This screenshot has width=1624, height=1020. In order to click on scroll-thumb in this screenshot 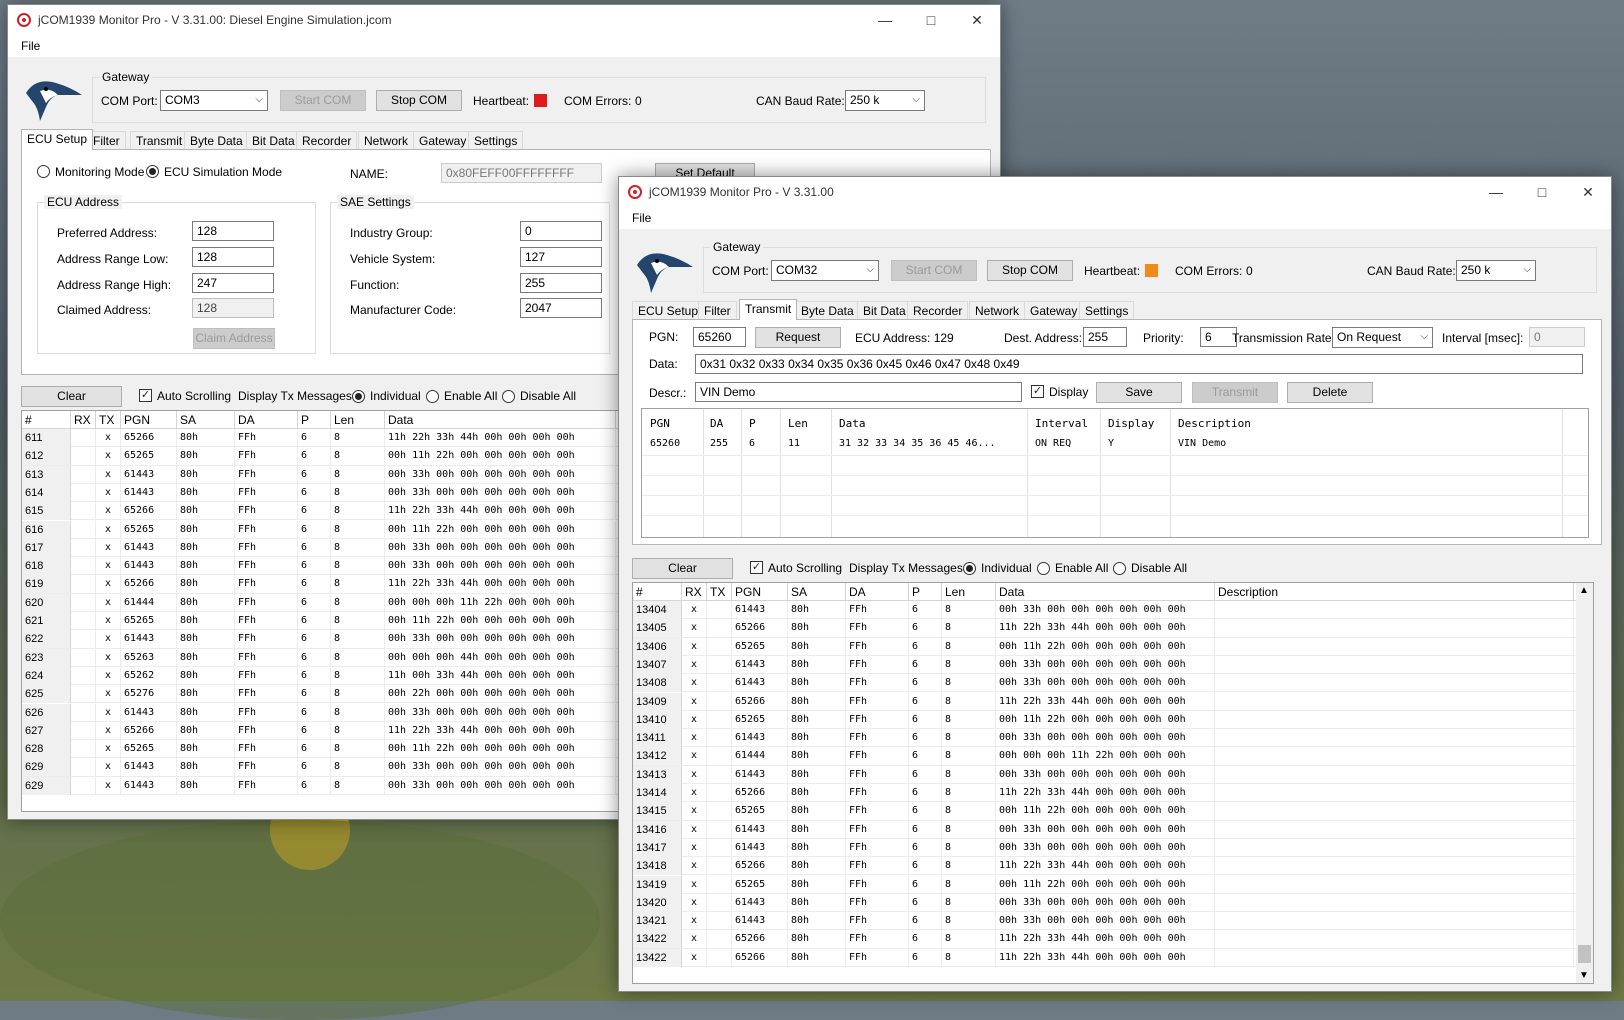, I will do `click(1584, 954)`.